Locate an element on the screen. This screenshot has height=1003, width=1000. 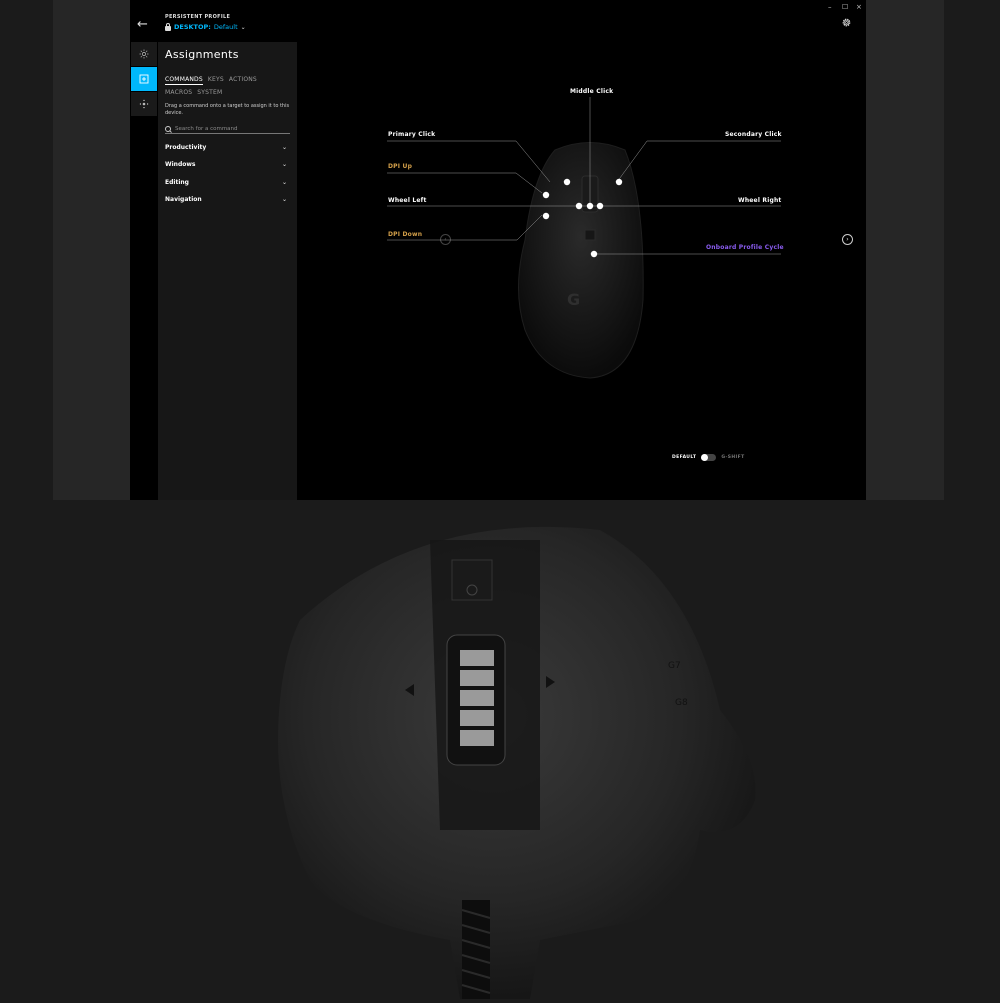
category-label: Editing is located at coordinates (177, 182).